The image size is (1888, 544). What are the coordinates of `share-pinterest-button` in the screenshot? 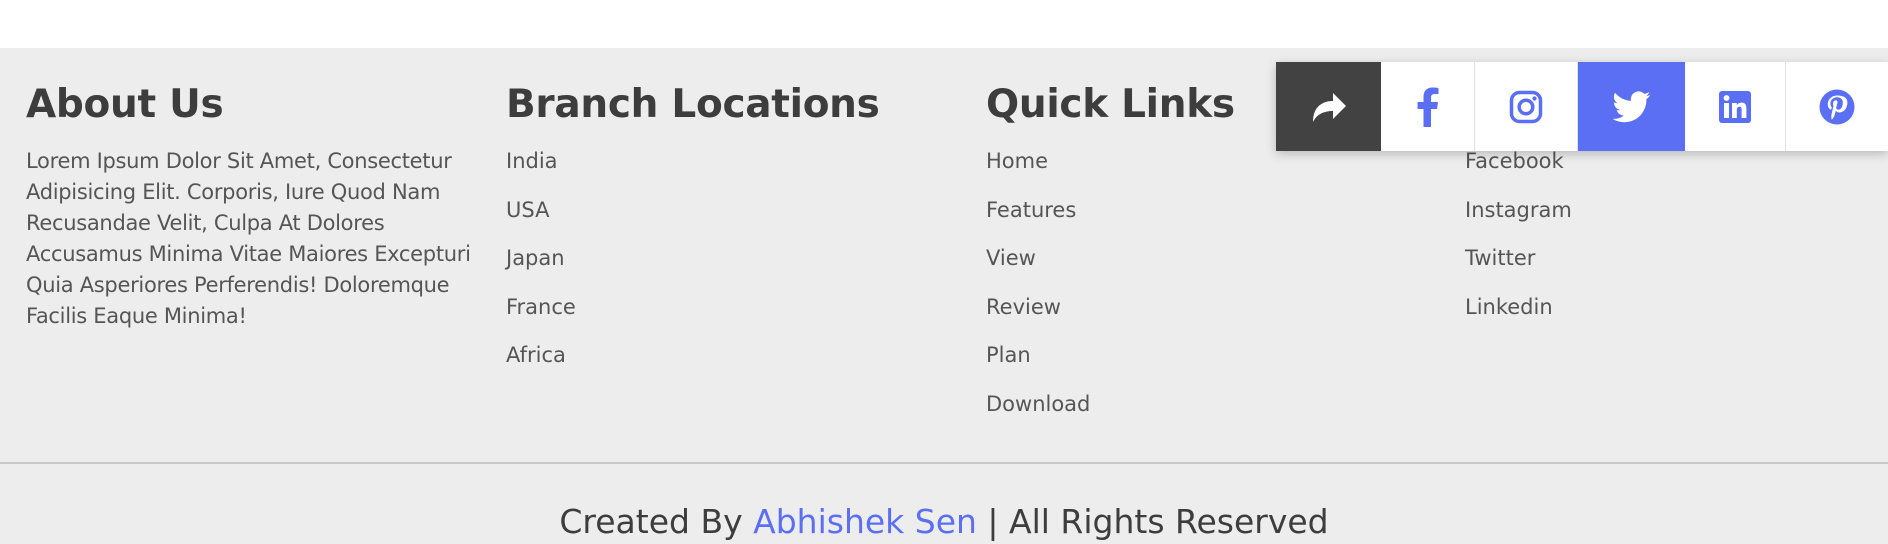 It's located at (1837, 106).